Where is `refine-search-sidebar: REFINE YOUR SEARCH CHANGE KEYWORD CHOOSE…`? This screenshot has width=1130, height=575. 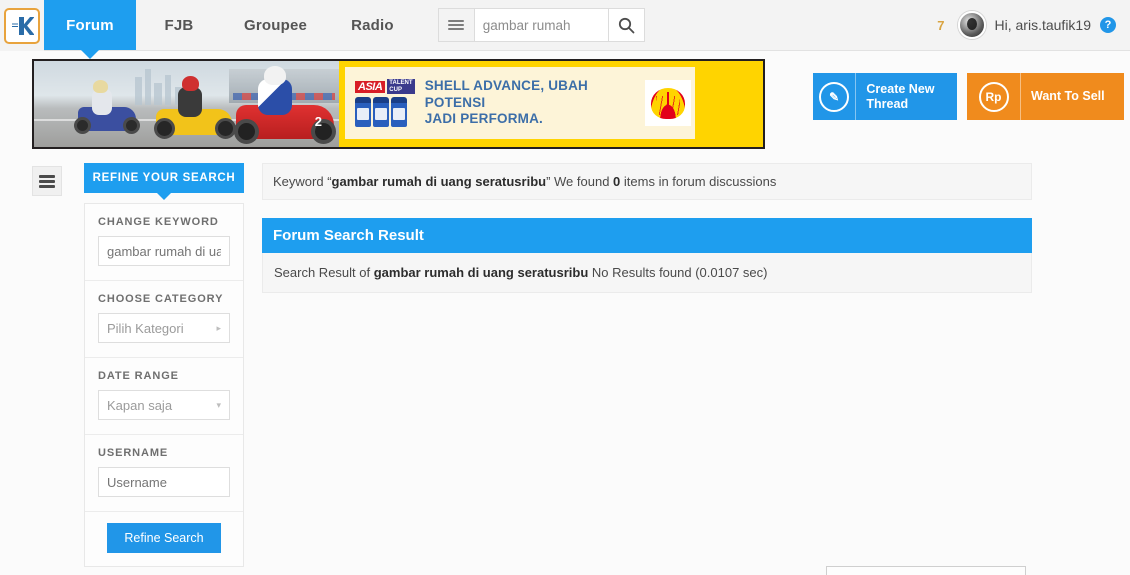 refine-search-sidebar: REFINE YOUR SEARCH CHANGE KEYWORD CHOOSE… is located at coordinates (164, 365).